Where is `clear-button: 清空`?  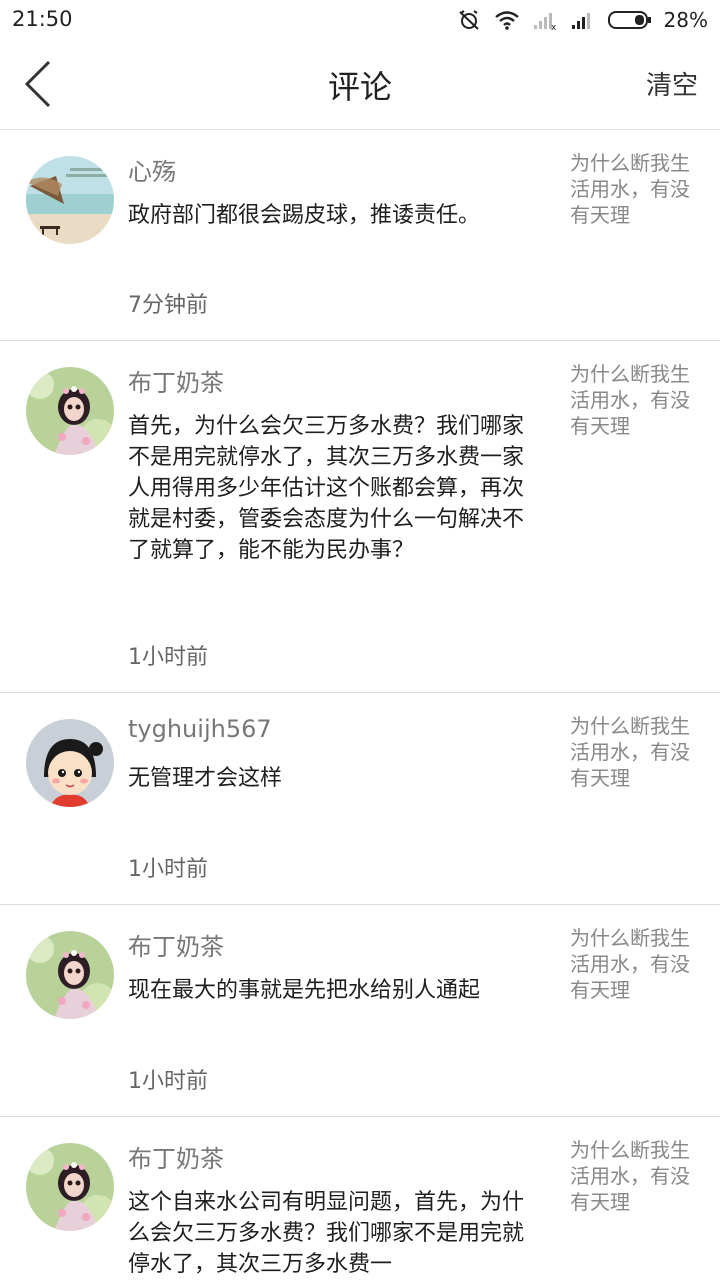 clear-button: 清空 is located at coordinates (672, 83).